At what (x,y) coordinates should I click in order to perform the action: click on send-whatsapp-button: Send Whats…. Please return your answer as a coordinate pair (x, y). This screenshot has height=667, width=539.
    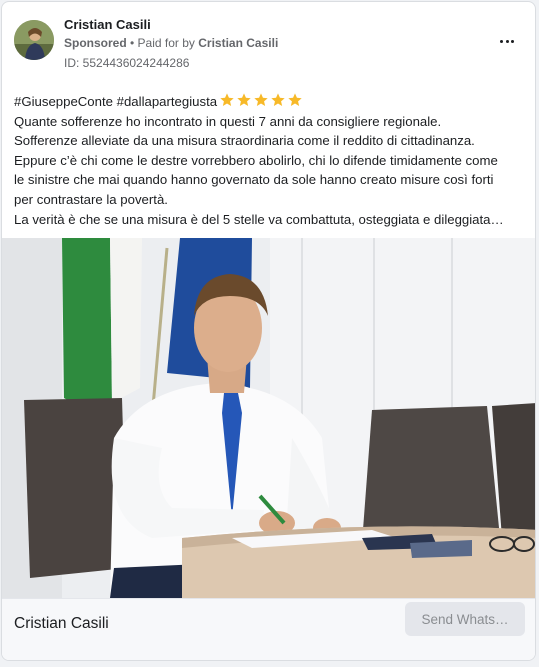
    Looking at the image, I should click on (465, 619).